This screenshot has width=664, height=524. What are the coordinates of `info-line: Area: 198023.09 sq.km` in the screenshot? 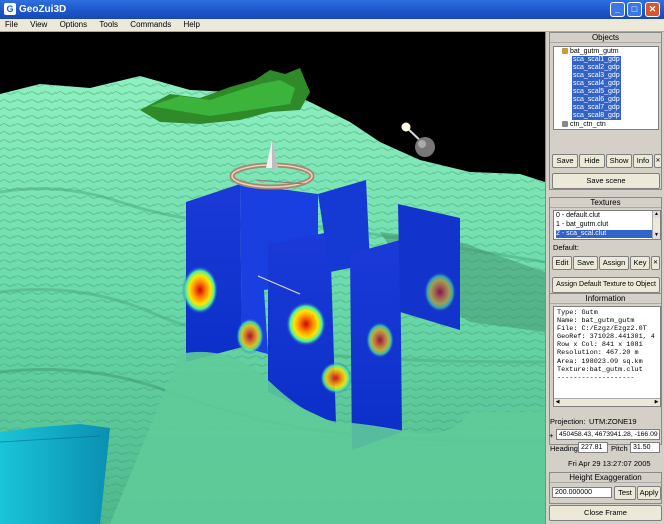 It's located at (600, 361).